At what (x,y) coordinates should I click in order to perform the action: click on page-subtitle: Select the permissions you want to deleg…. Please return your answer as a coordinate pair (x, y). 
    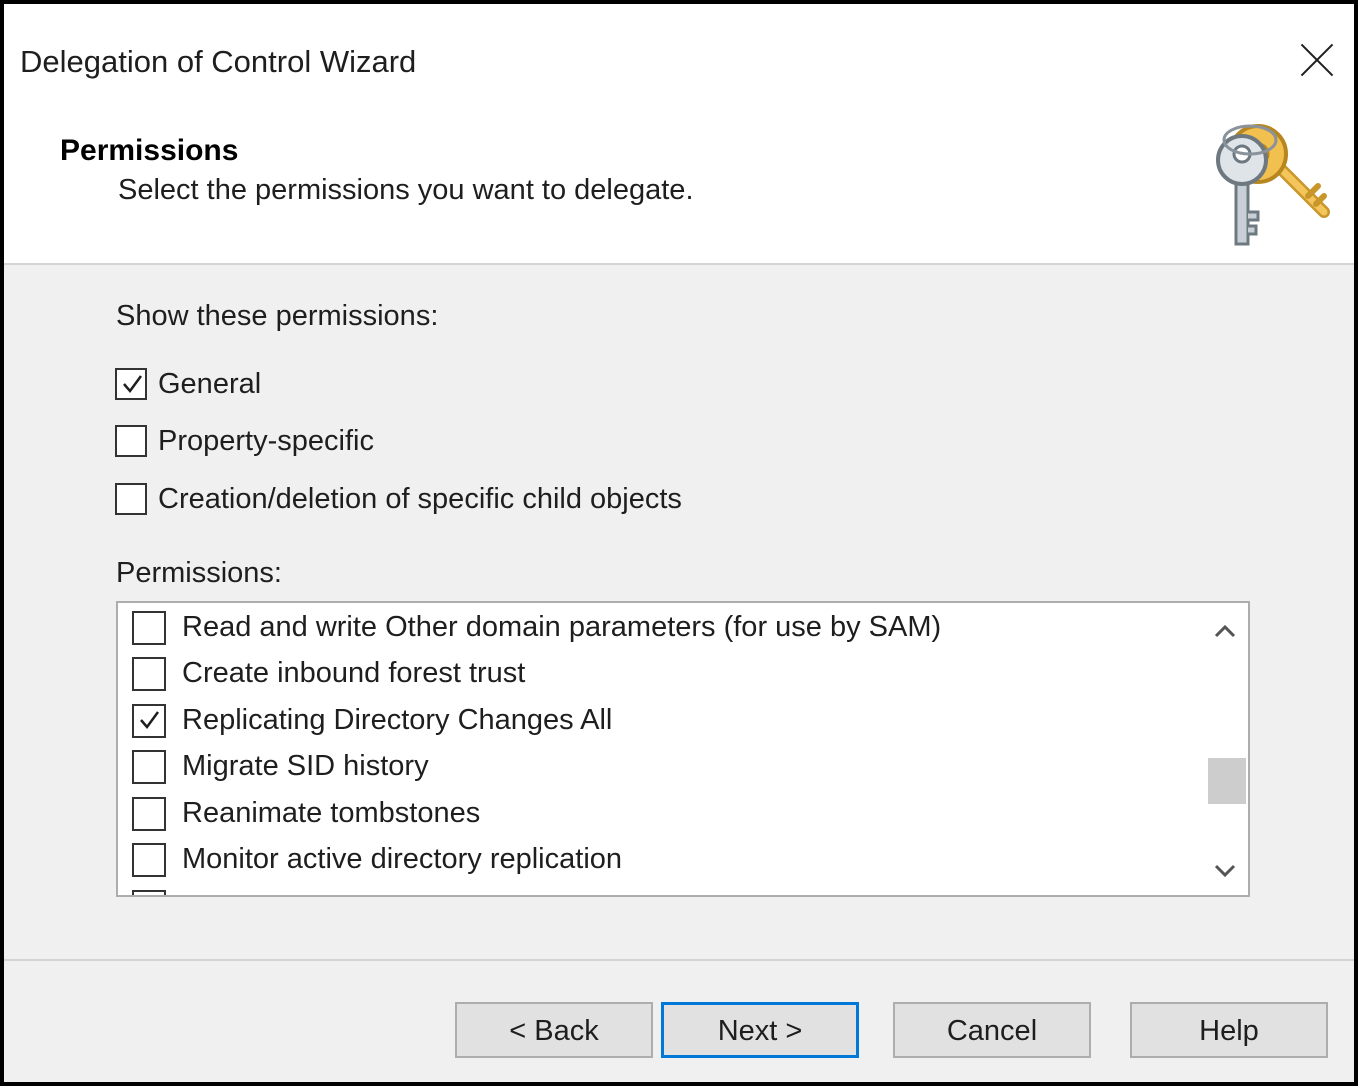
    Looking at the image, I should click on (406, 190).